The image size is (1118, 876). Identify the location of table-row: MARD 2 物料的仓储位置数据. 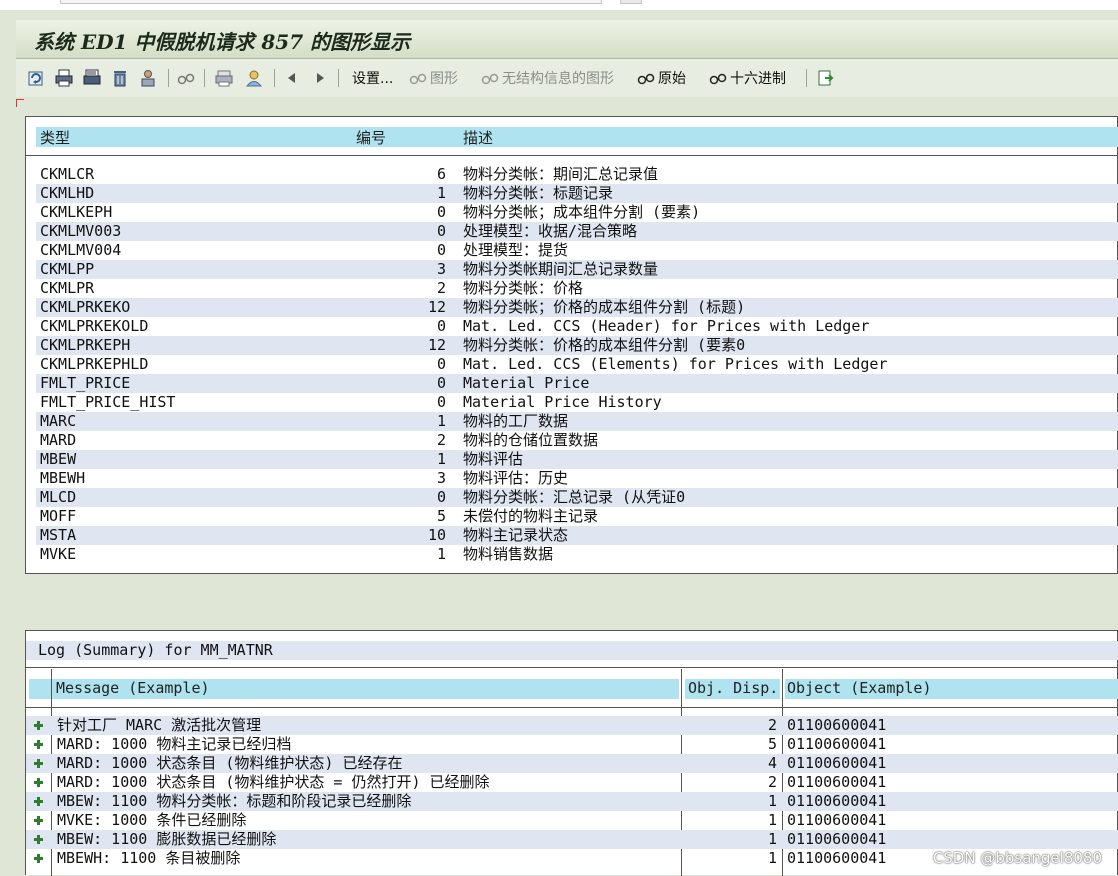
(577, 440).